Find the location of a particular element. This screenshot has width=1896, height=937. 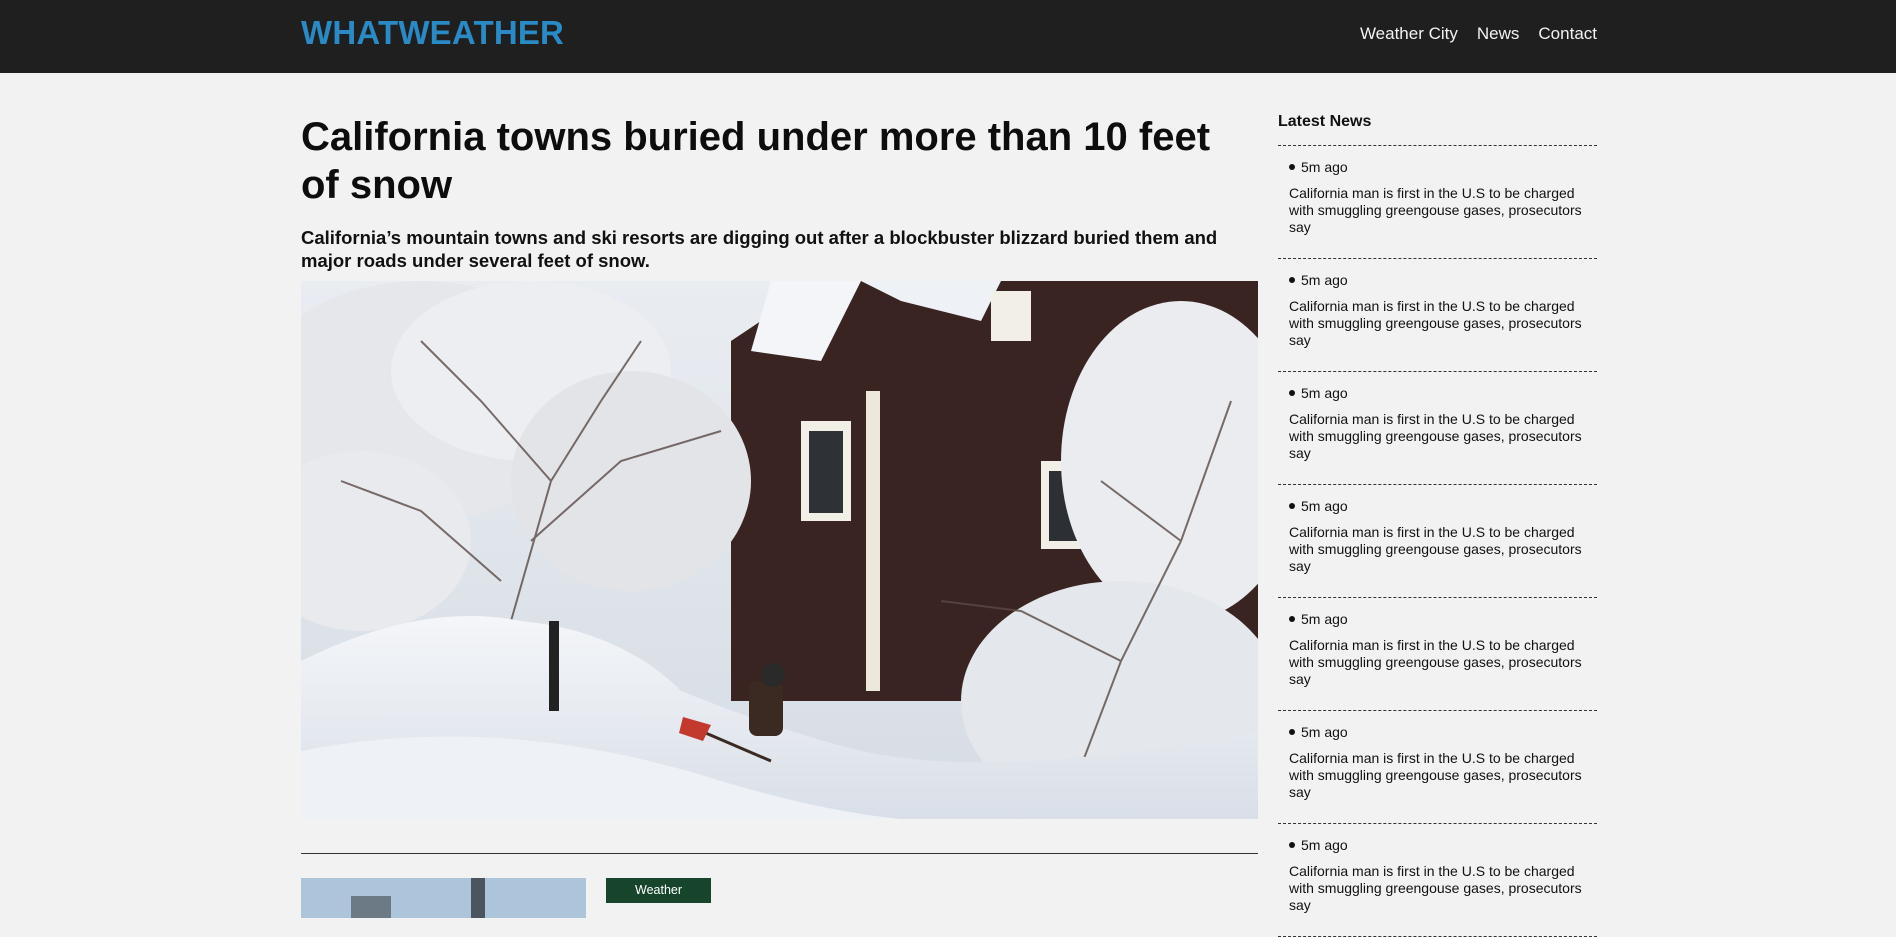

main-nav: Weather City News Contact is located at coordinates (1478, 34).